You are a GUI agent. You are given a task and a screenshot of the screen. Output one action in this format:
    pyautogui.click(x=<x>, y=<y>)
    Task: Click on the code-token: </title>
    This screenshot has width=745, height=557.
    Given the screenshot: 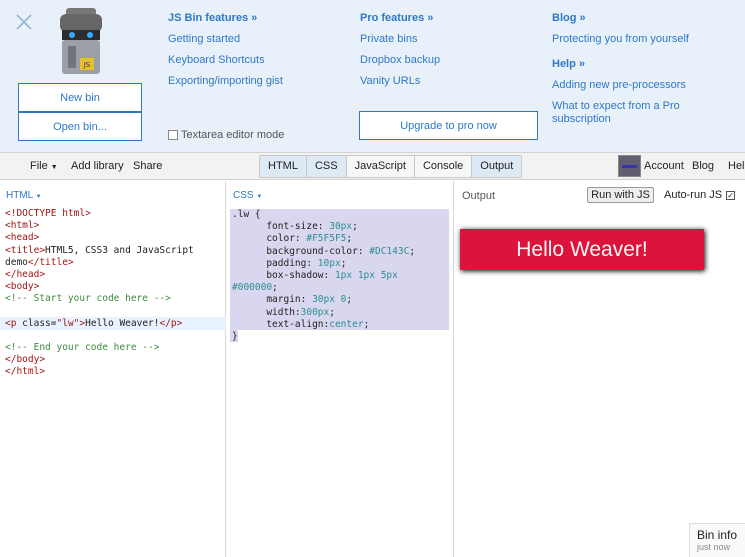 What is the action you would take?
    pyautogui.click(x=50, y=262)
    